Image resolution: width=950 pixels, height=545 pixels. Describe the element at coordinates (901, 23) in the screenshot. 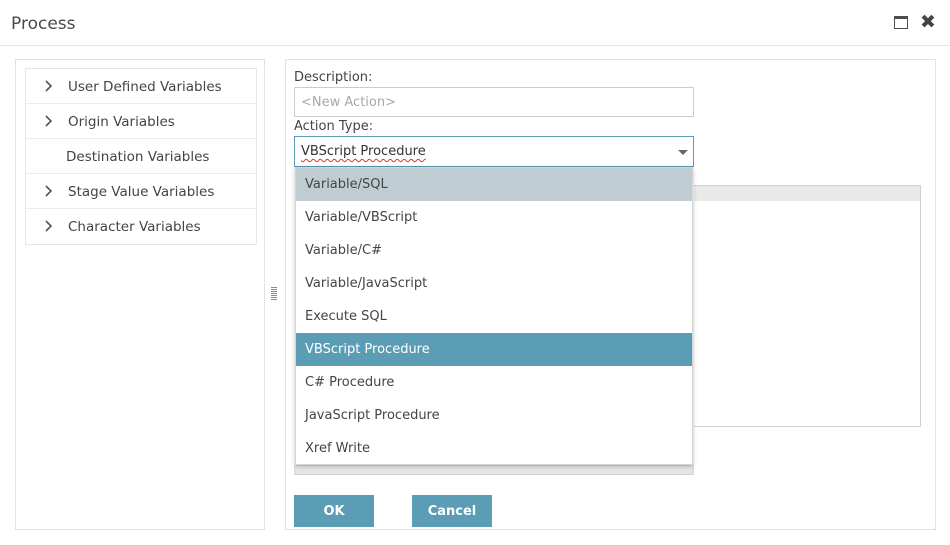

I see `window-maximize-icon` at that location.